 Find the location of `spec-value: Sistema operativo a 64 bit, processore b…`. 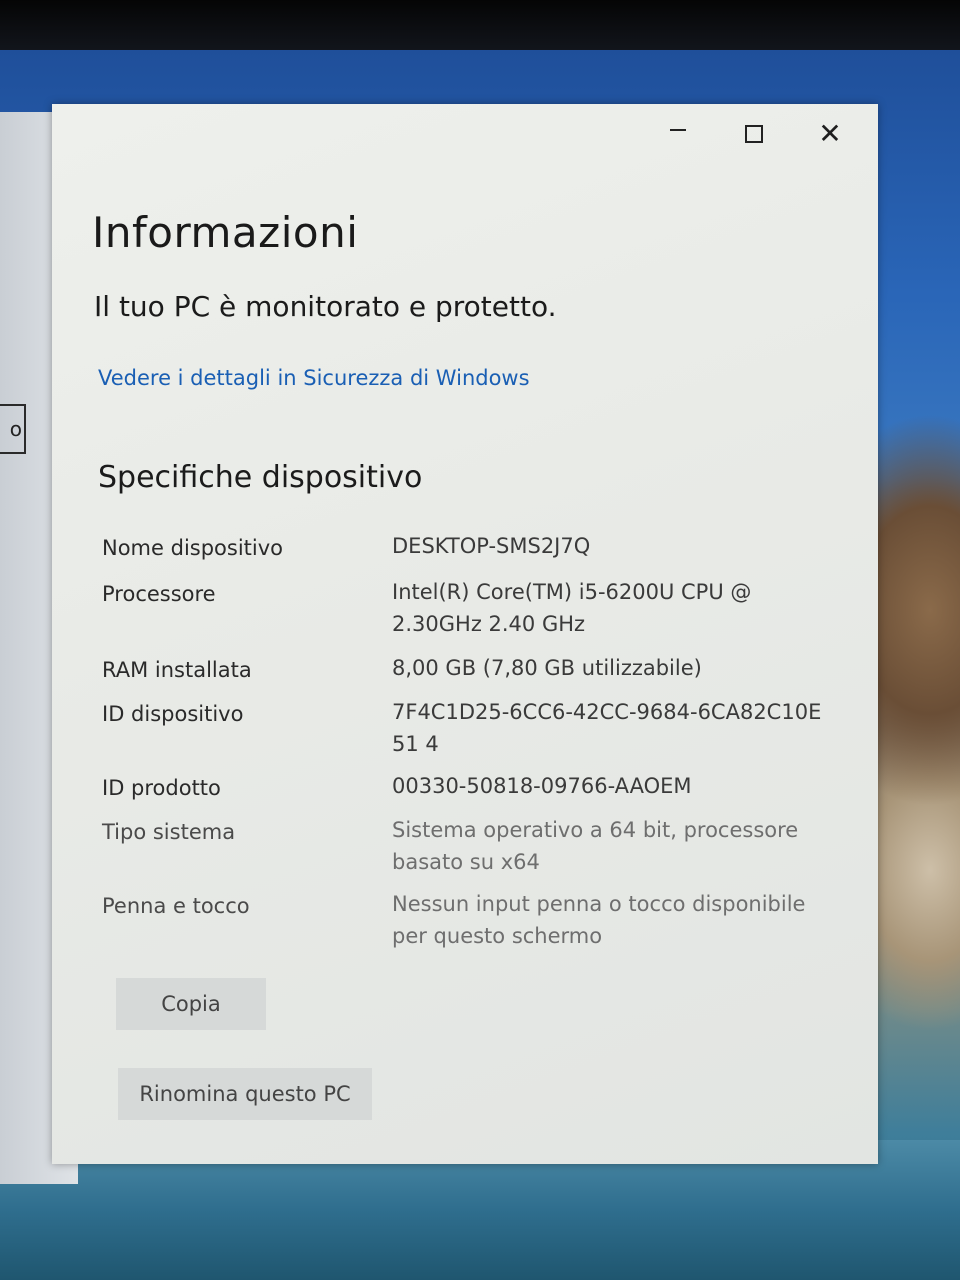

spec-value: Sistema operativo a 64 bit, processore b… is located at coordinates (595, 846).